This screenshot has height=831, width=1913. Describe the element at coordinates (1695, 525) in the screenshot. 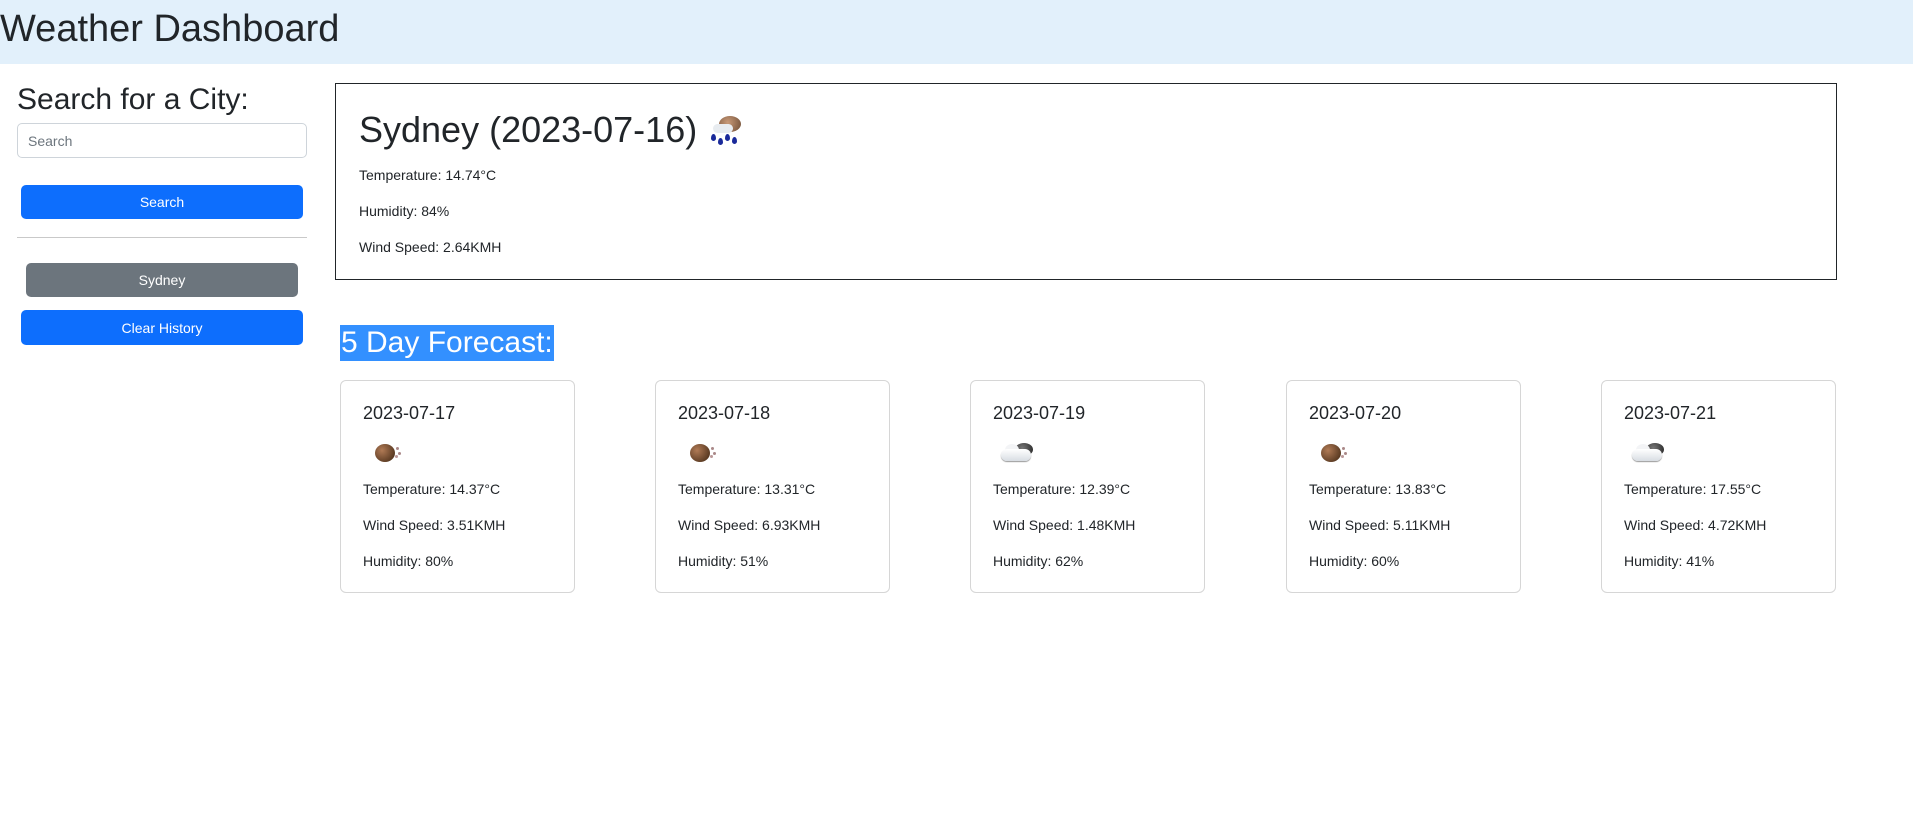

I see `forecast-wind-speed: Wind Speed: 4.72KMH` at that location.